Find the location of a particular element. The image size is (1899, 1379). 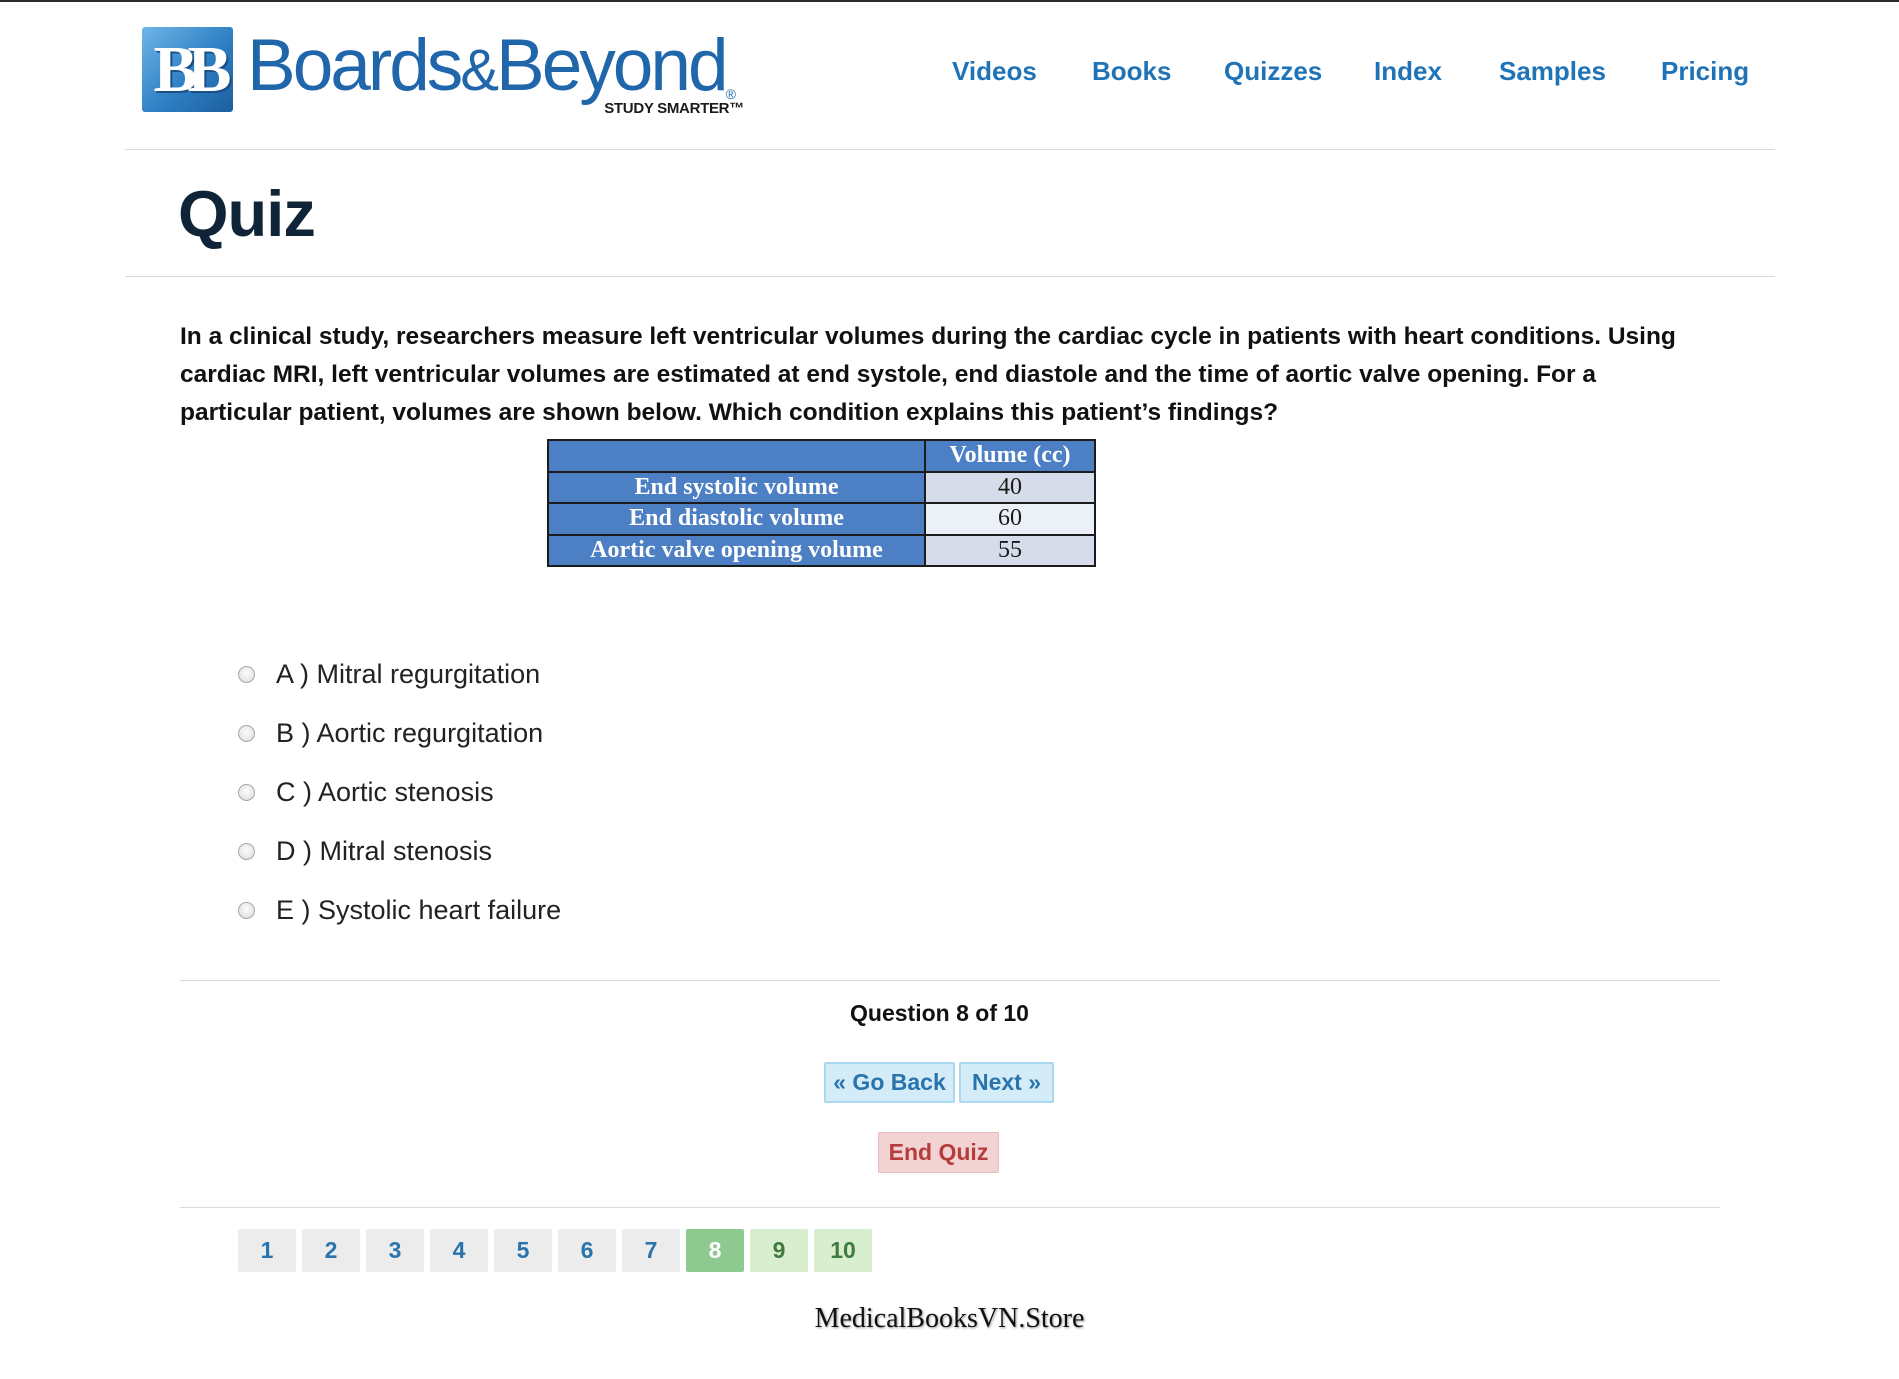

controls-divider is located at coordinates (950, 1207).